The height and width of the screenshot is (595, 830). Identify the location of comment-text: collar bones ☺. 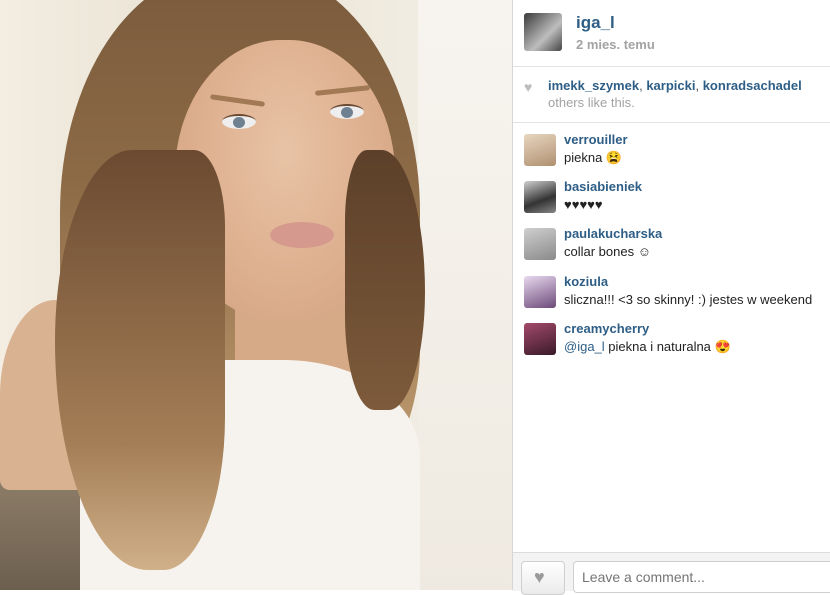
(607, 251).